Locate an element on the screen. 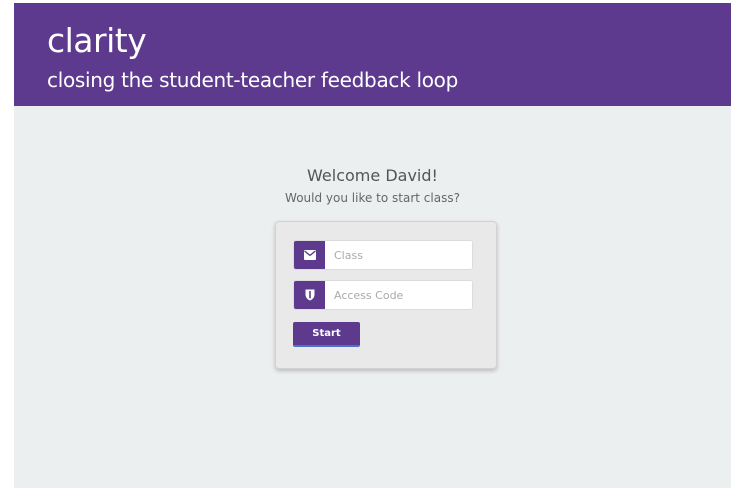 This screenshot has width=731, height=491. envelope-icon is located at coordinates (309, 255).